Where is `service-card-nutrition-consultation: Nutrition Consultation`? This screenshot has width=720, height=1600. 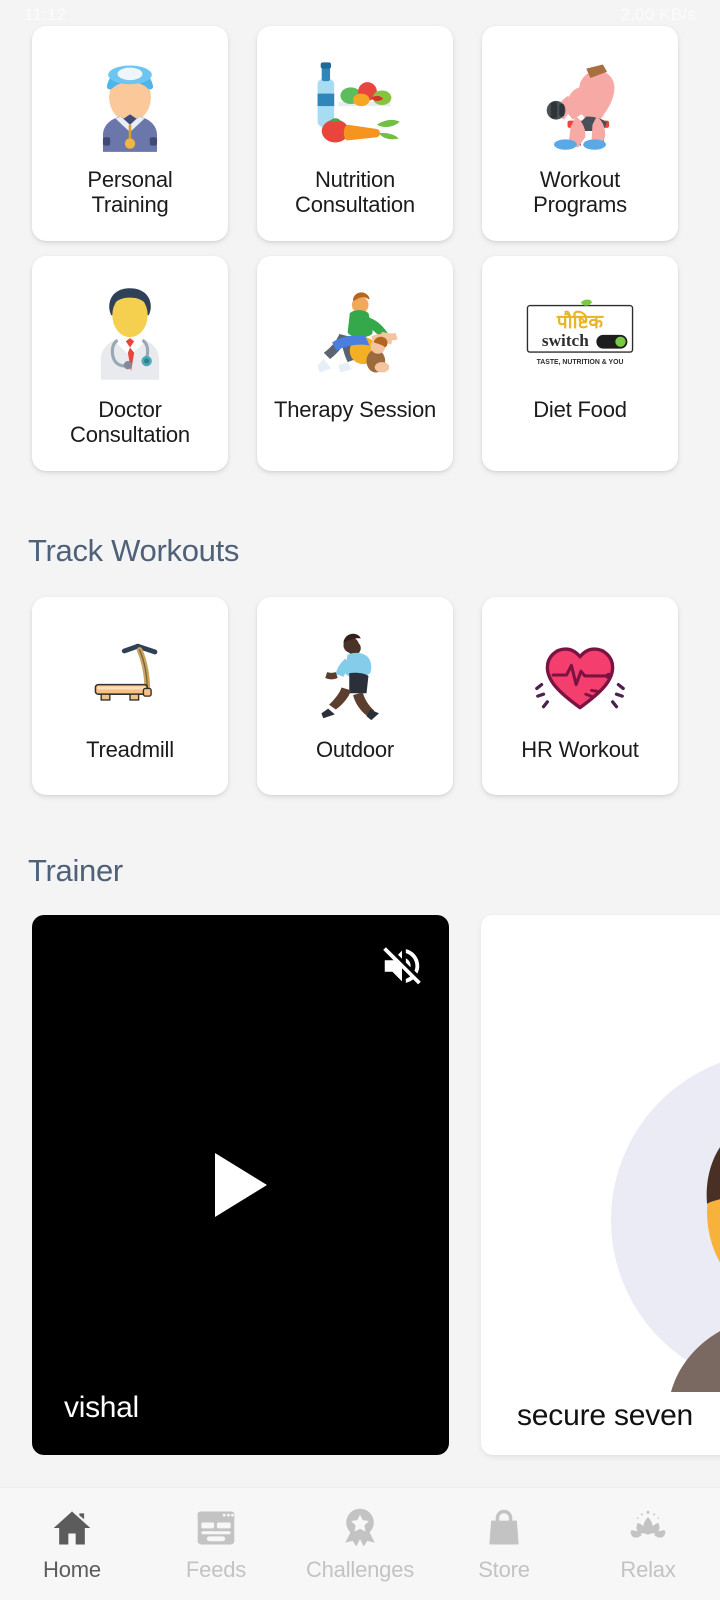
service-card-nutrition-consultation: Nutrition Consultation is located at coordinates (355, 133).